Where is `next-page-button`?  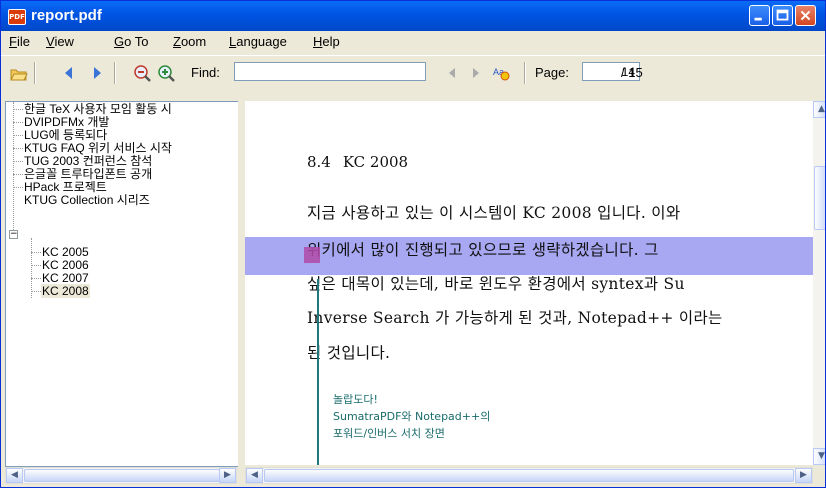
next-page-button is located at coordinates (97, 73).